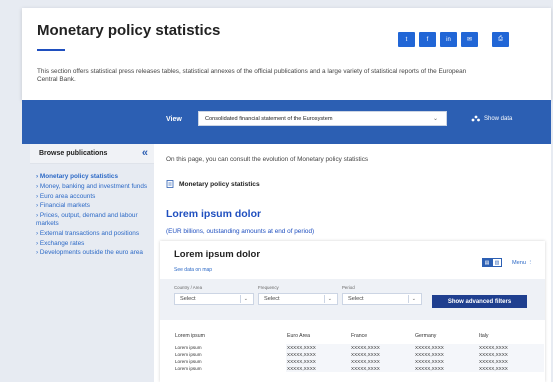 Image resolution: width=553 pixels, height=382 pixels. I want to click on page-title: Monetary policy statistics, so click(129, 30).